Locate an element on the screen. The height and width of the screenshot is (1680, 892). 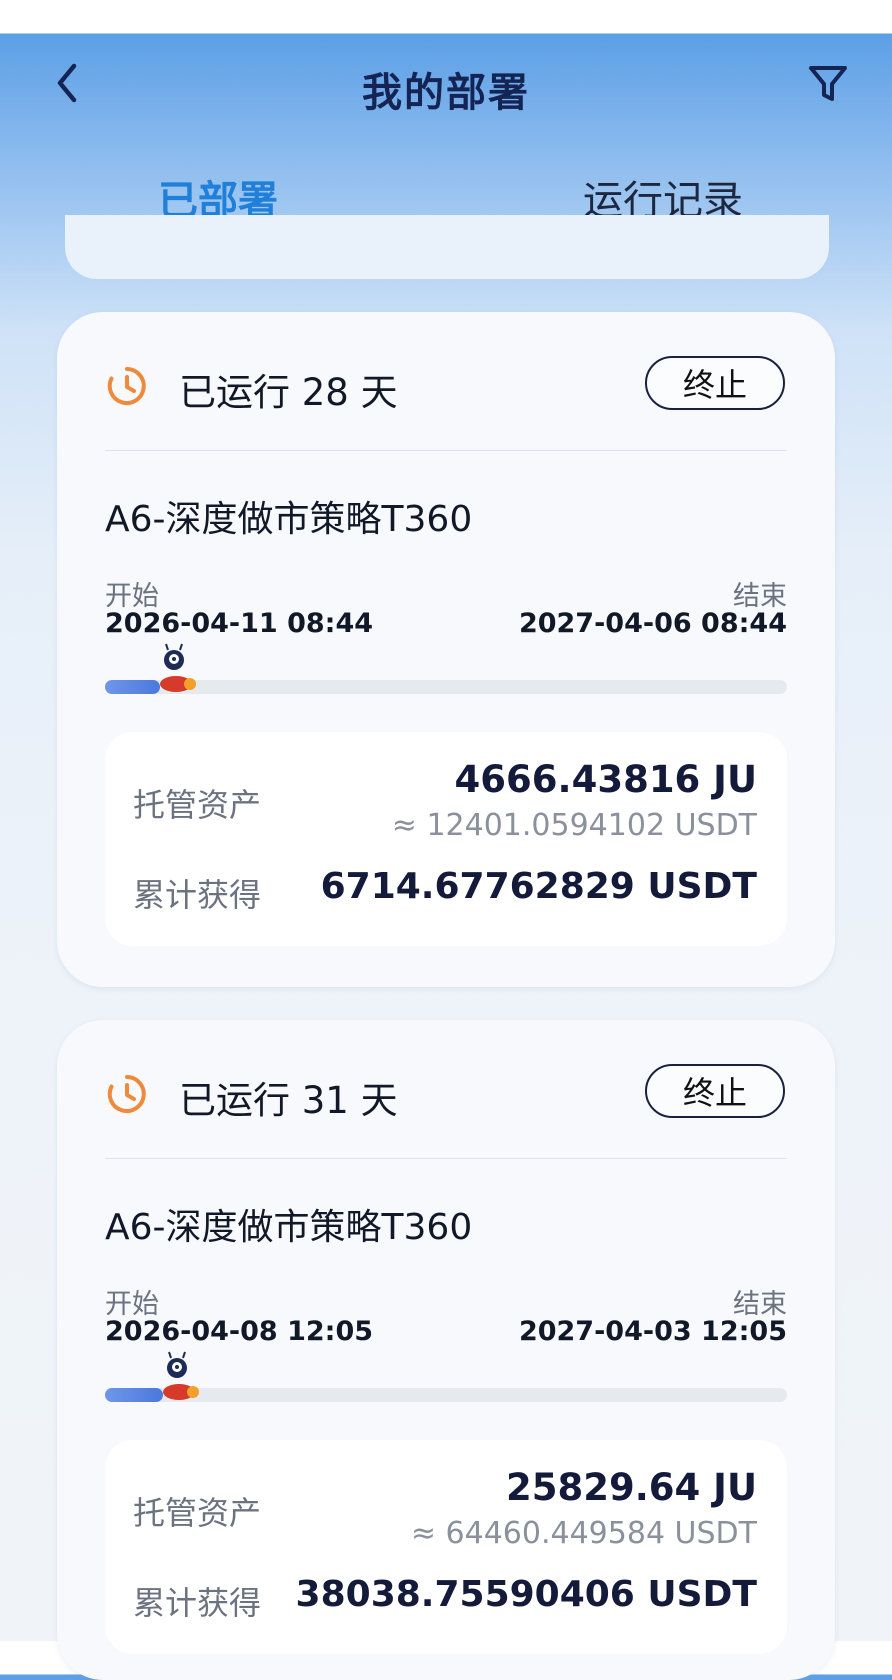
custody-value: 4666.43816 JU is located at coordinates (605, 779).